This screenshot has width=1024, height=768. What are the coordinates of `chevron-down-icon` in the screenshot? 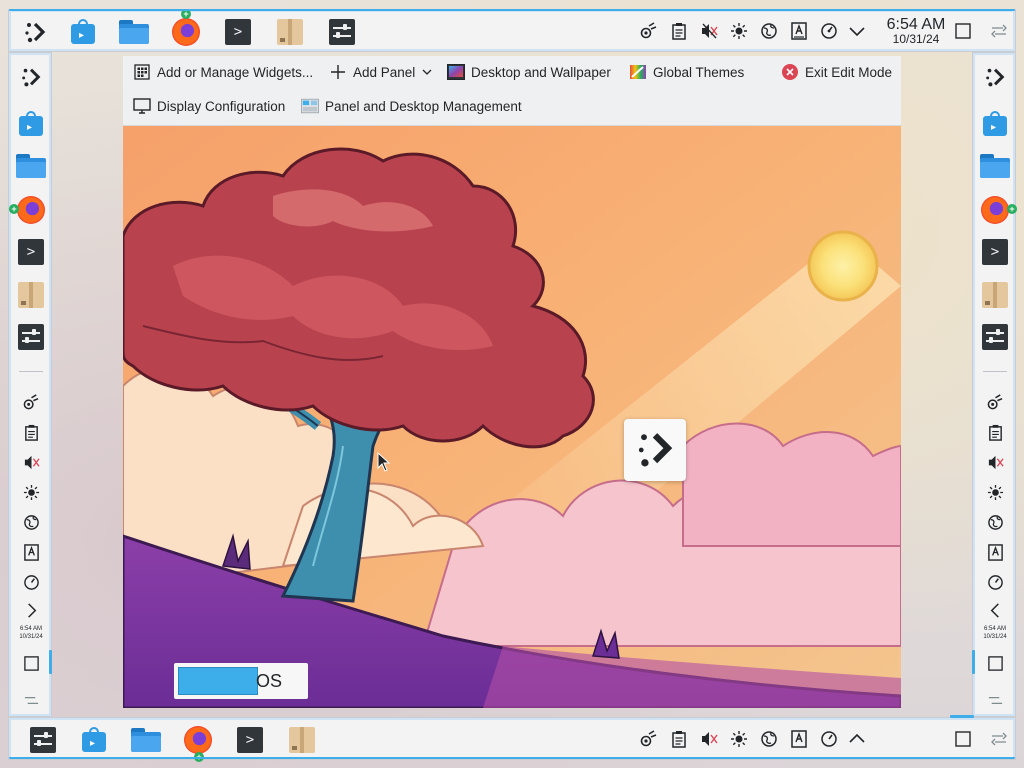 It's located at (427, 72).